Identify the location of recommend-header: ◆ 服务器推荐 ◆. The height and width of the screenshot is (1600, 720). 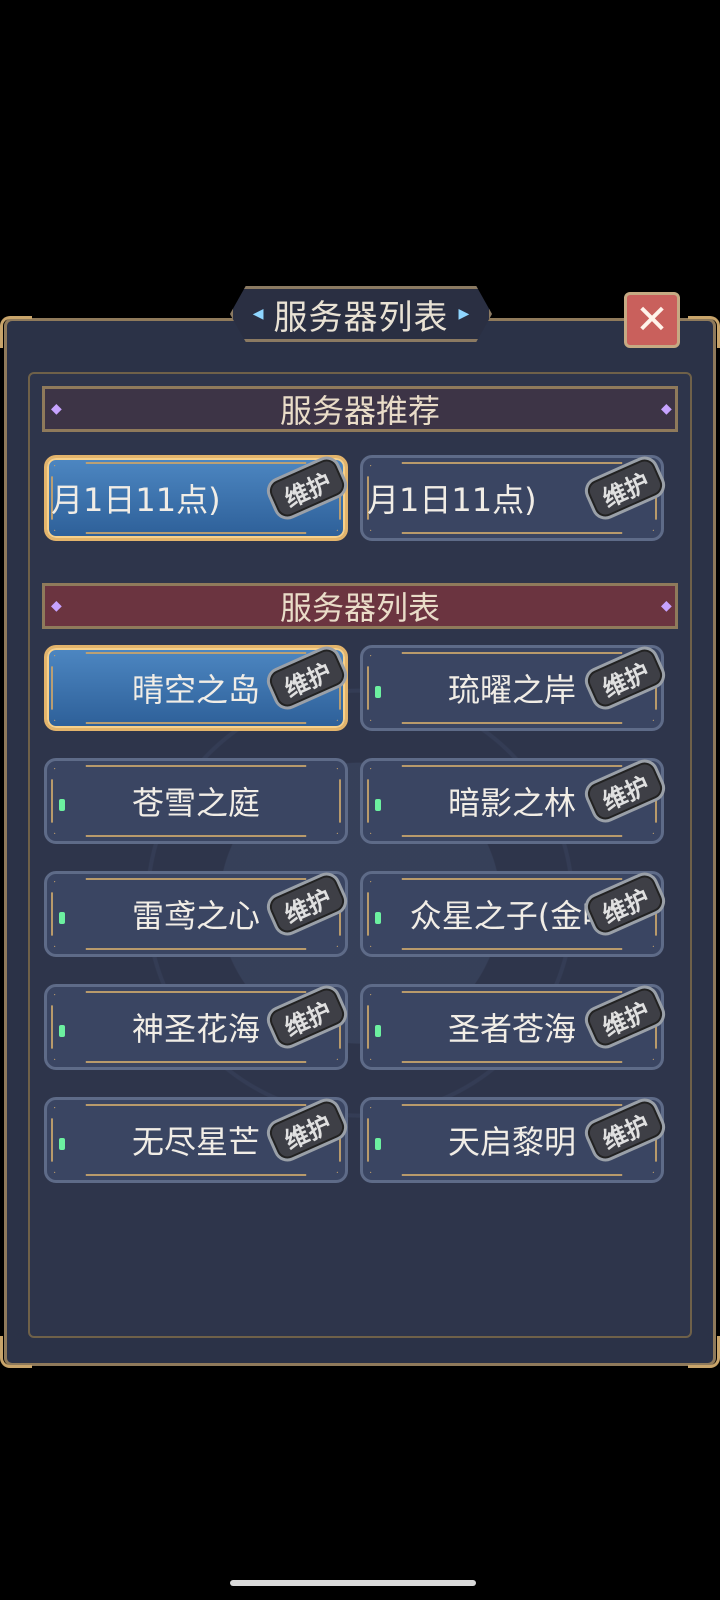
(360, 409).